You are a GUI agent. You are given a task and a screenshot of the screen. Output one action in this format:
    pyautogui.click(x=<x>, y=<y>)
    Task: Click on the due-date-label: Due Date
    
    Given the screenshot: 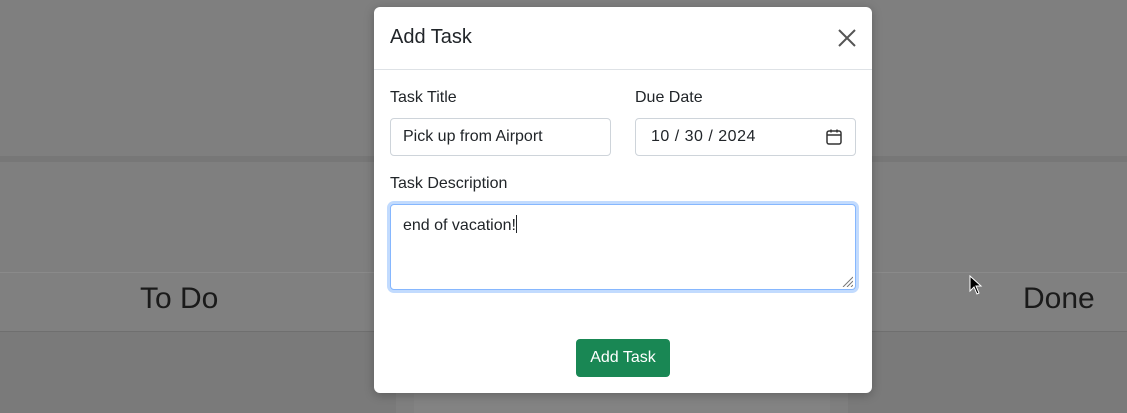 What is the action you would take?
    pyautogui.click(x=669, y=97)
    